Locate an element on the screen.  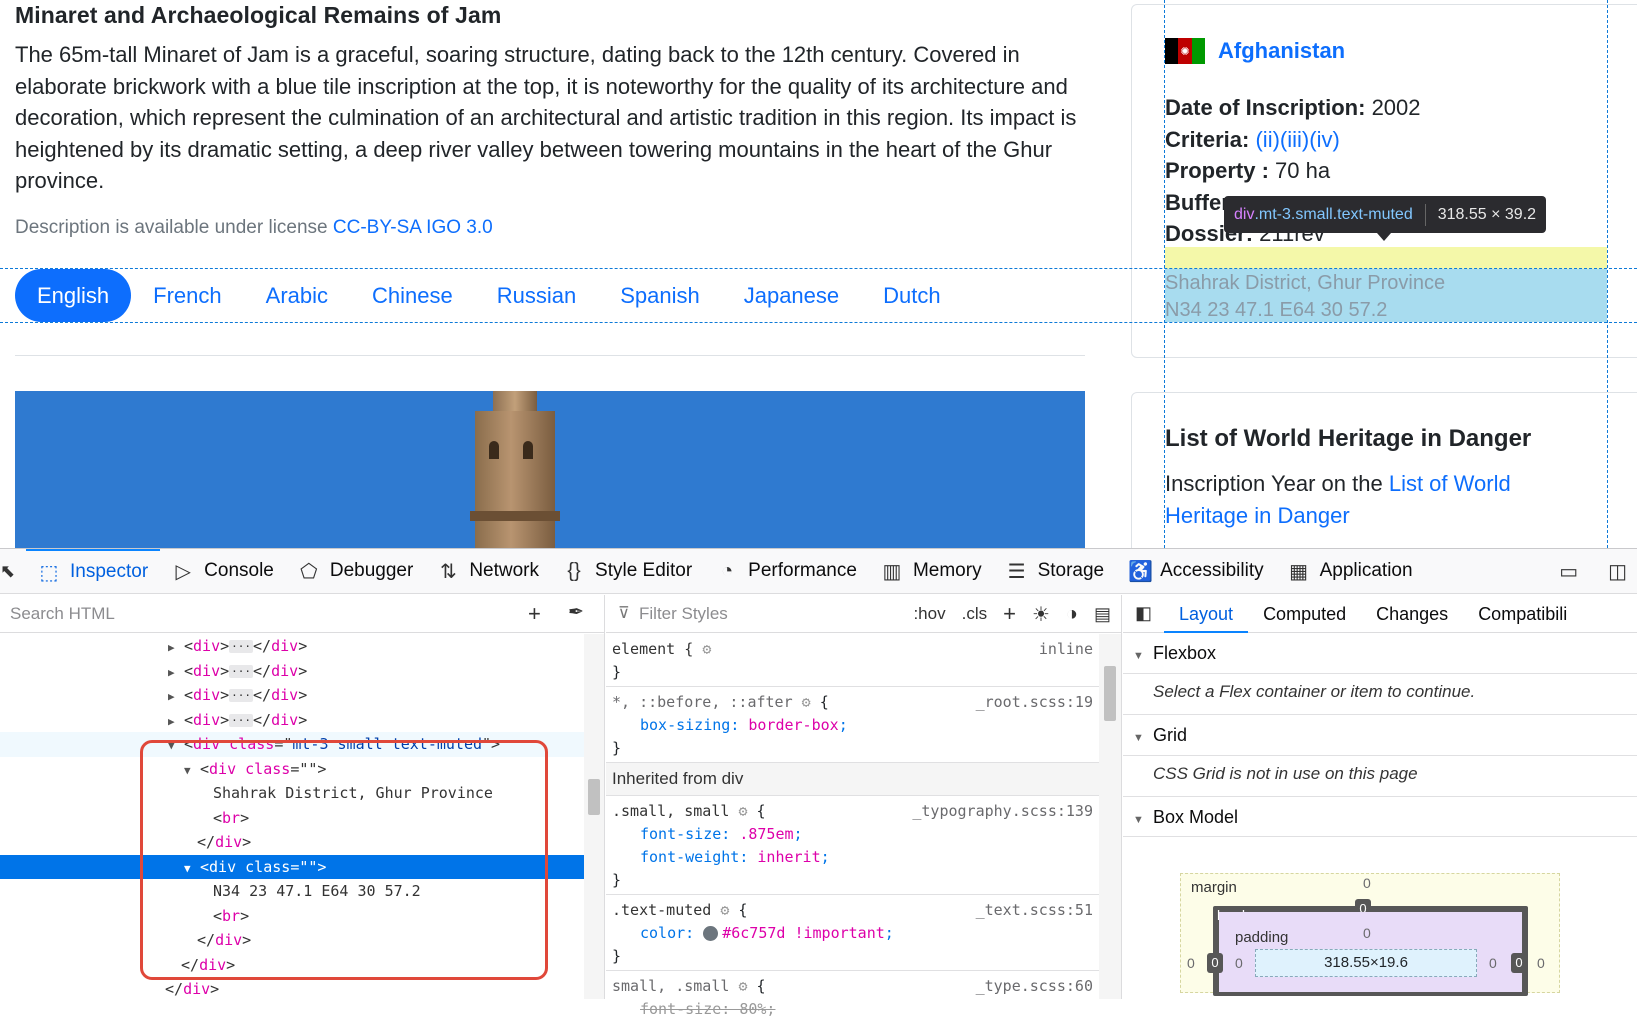
country-link: Afghanistan is located at coordinates (1281, 51).